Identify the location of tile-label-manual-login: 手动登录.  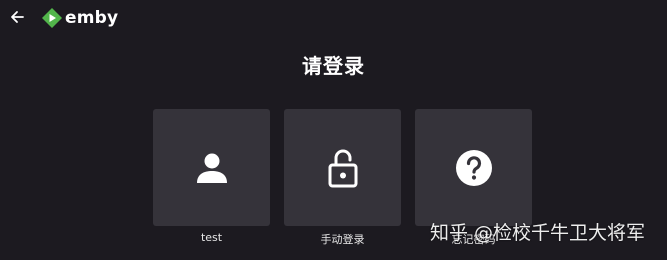
(342, 239).